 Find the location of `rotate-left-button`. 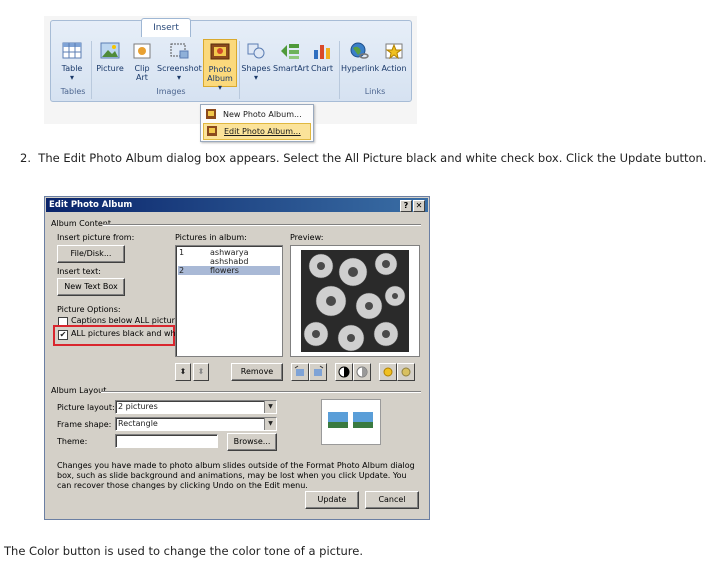

rotate-left-button is located at coordinates (300, 372).